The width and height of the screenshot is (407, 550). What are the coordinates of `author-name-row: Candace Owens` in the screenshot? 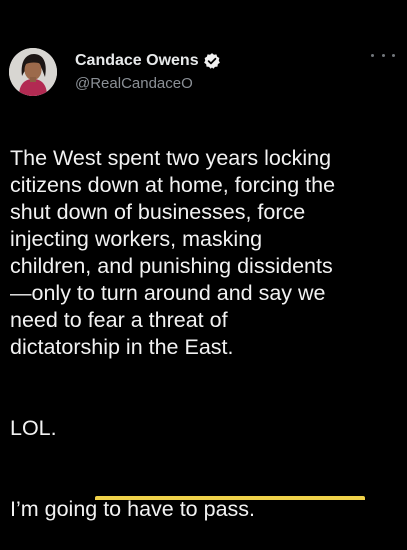 It's located at (148, 61).